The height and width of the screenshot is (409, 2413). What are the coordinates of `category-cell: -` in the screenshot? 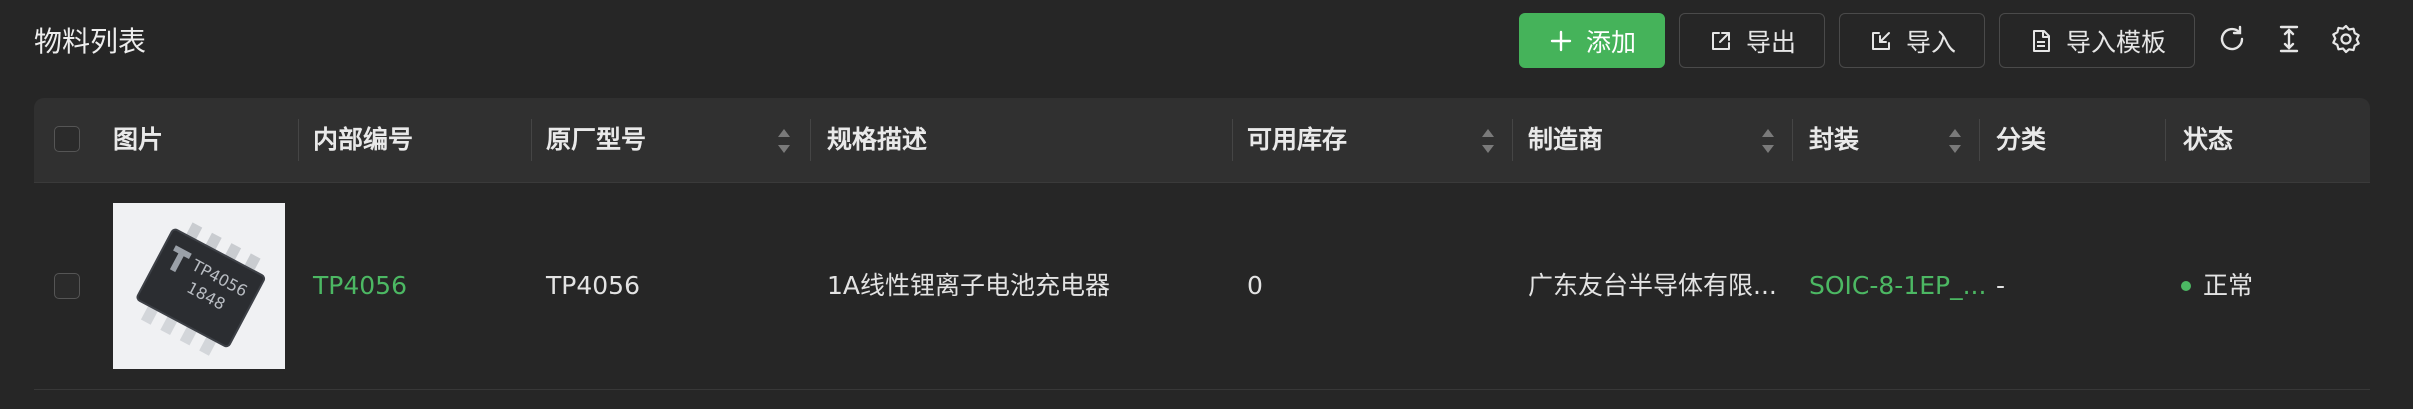 It's located at (2001, 285).